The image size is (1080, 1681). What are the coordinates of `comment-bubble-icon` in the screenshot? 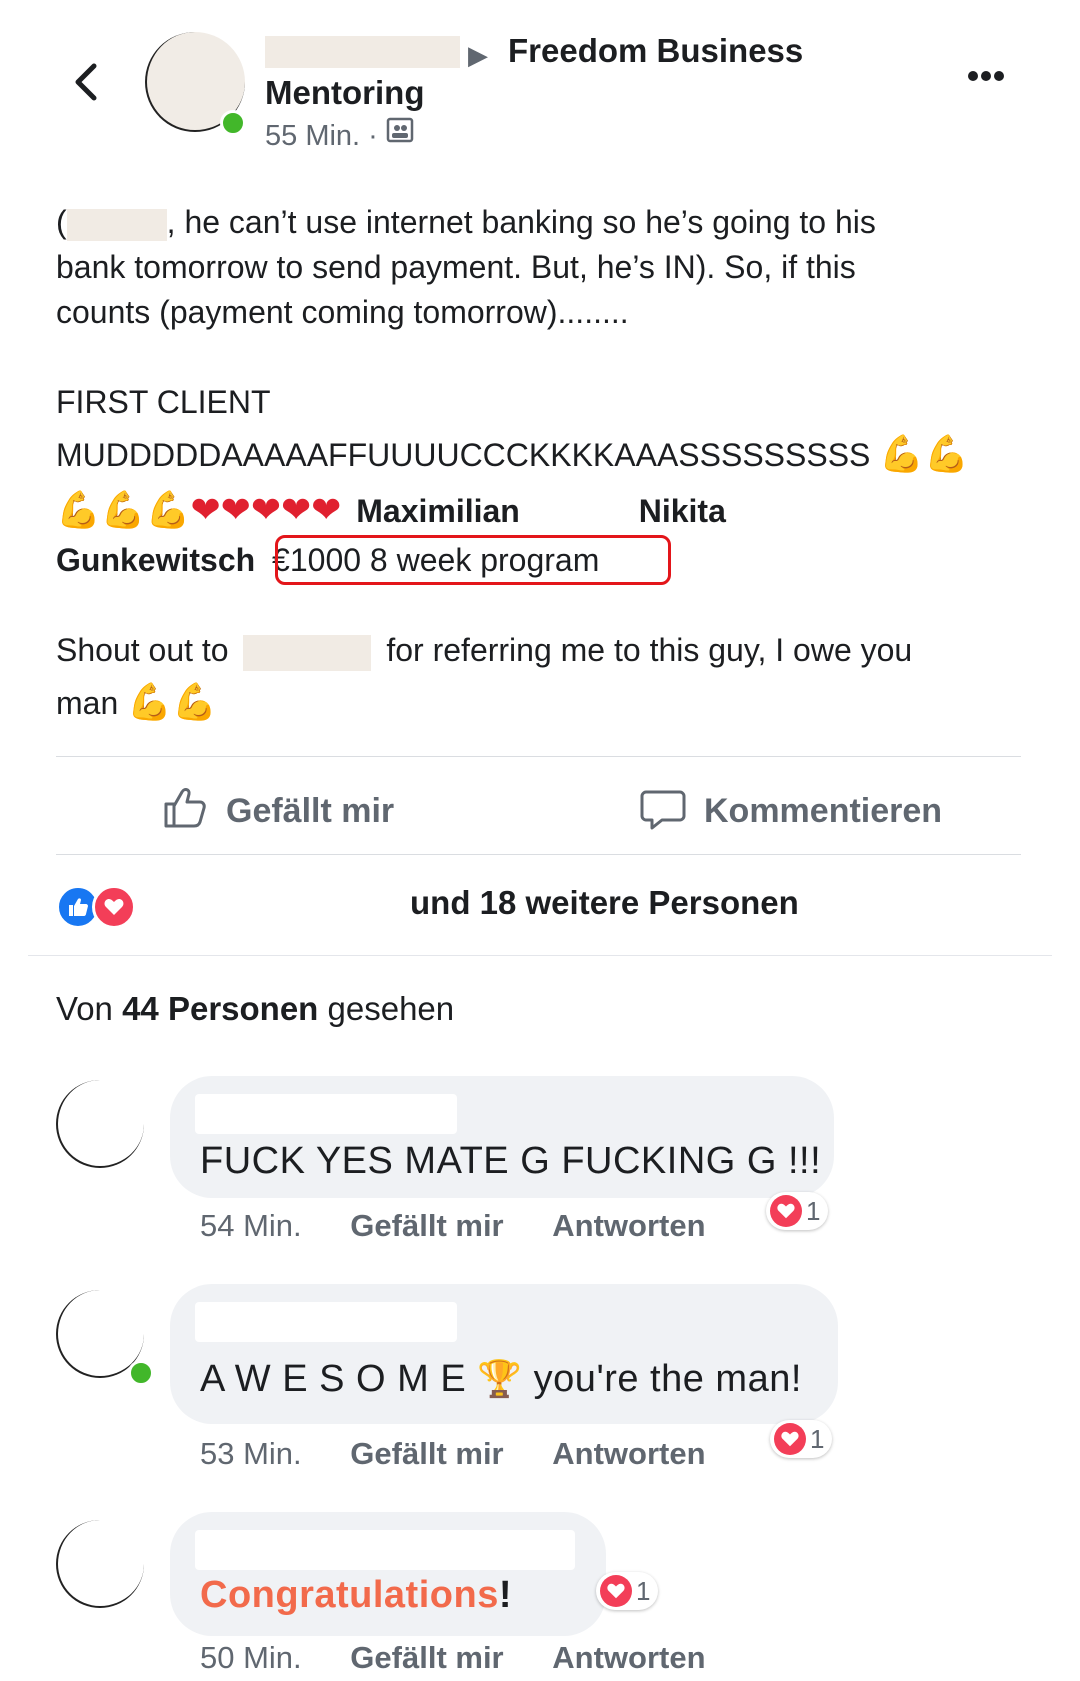 It's located at (663, 811).